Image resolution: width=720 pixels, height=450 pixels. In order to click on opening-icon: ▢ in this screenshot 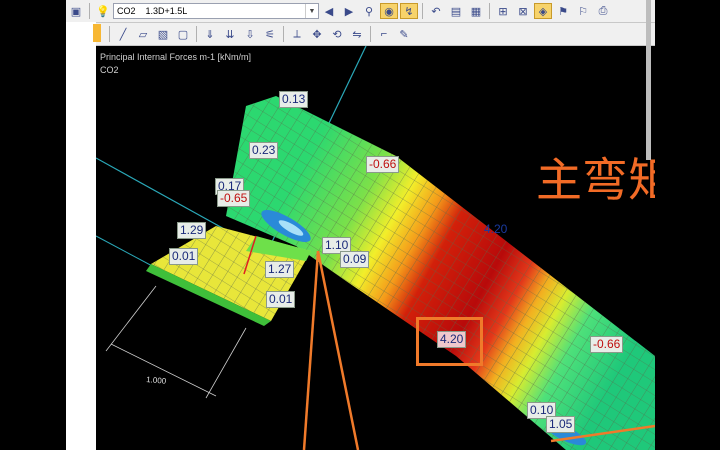, I will do `click(183, 34)`.